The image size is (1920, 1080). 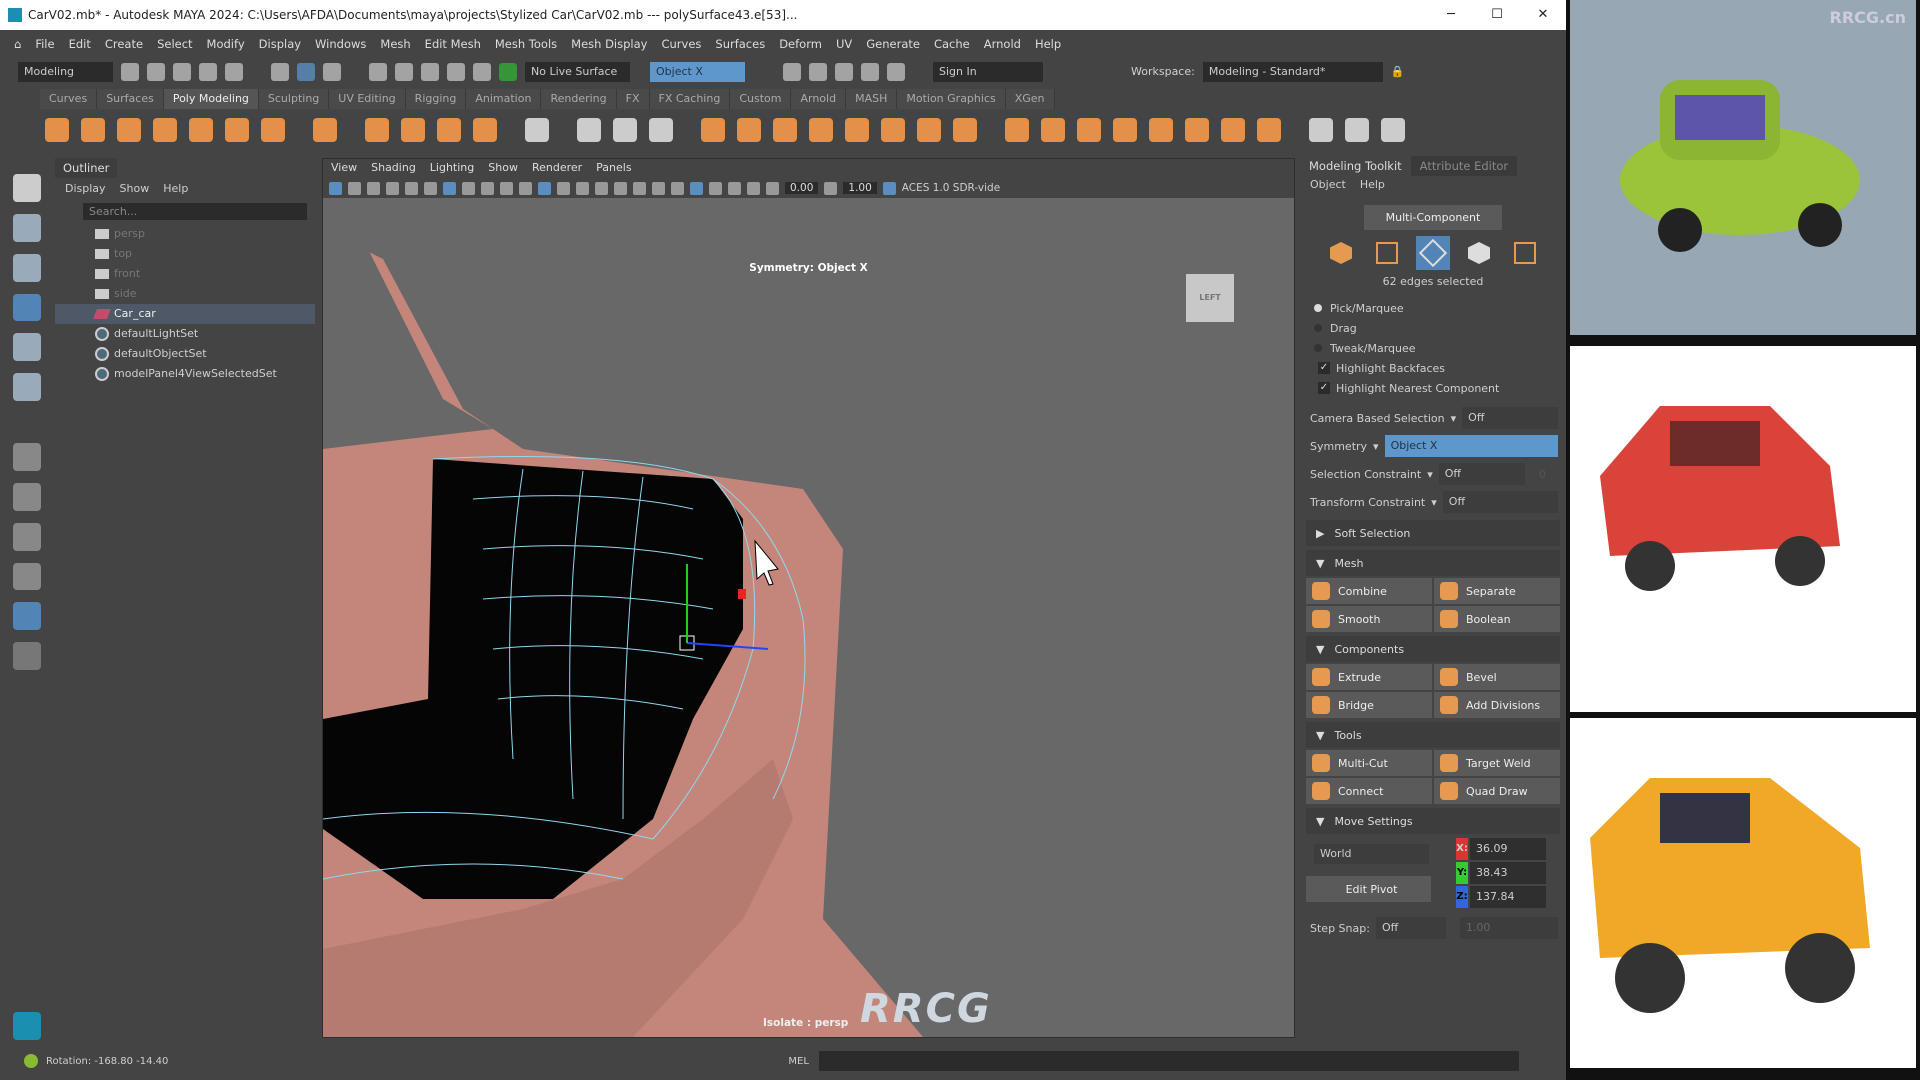 What do you see at coordinates (280, 44) in the screenshot?
I see `menu-display: Display` at bounding box center [280, 44].